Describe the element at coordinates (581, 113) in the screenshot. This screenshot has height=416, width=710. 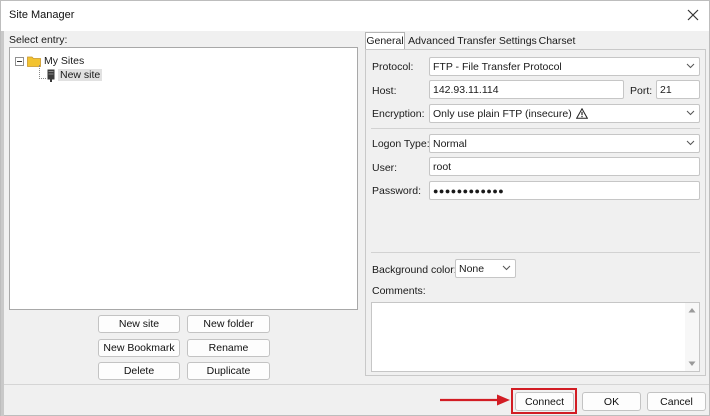
I see `warning-icon` at that location.